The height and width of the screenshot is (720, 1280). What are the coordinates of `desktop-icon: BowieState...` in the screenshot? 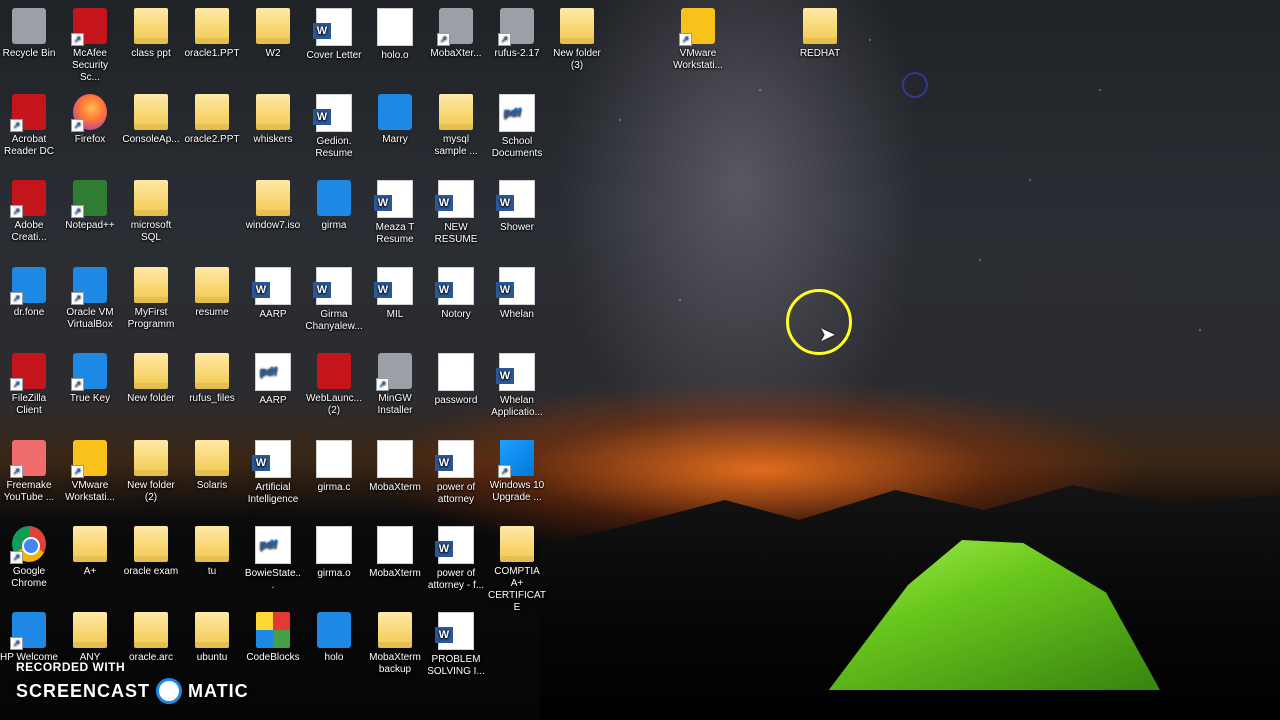 It's located at (273, 559).